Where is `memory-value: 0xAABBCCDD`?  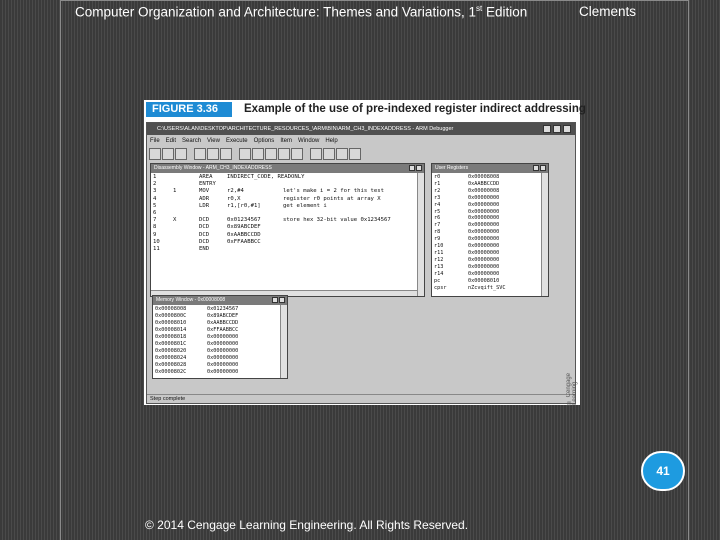 memory-value: 0xAABBCCDD is located at coordinates (223, 323).